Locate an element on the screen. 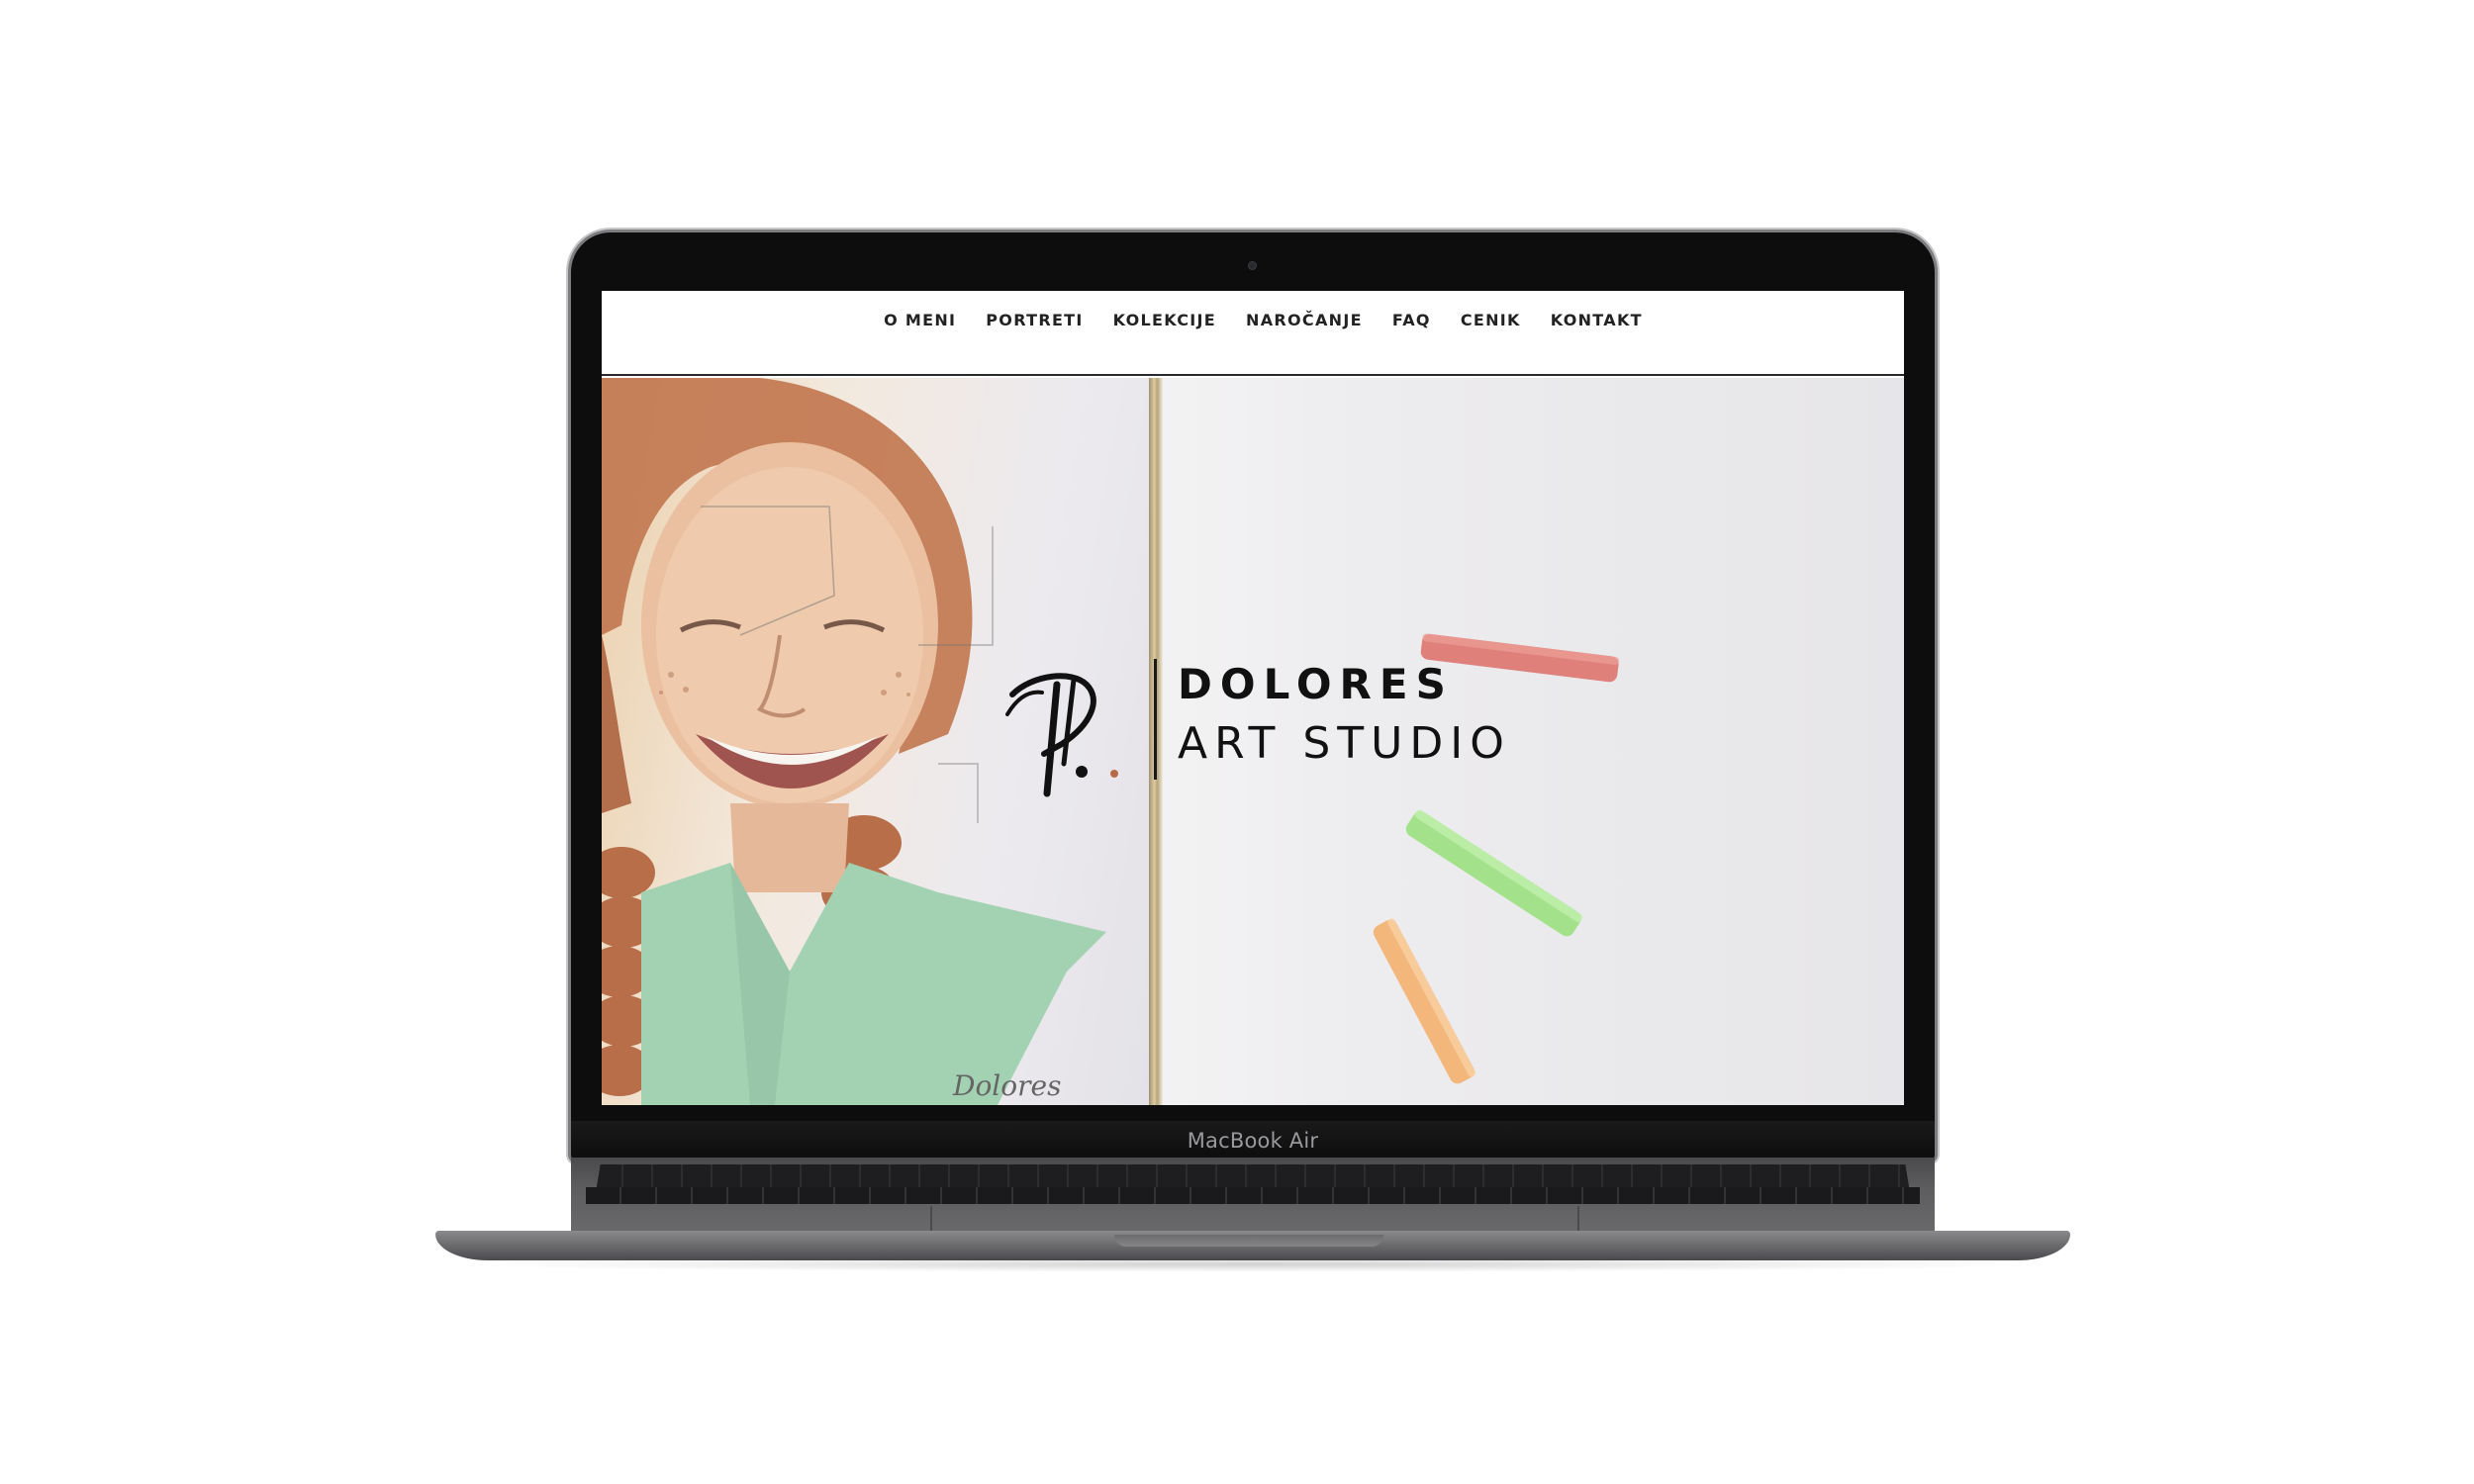 Image resolution: width=2474 pixels, height=1484 pixels. webcam is located at coordinates (1253, 265).